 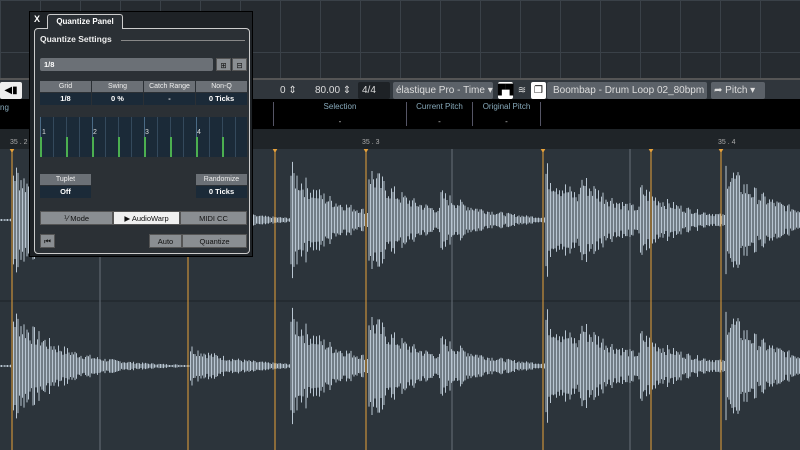 I want to click on swing-field: 0 %, so click(x=117, y=99).